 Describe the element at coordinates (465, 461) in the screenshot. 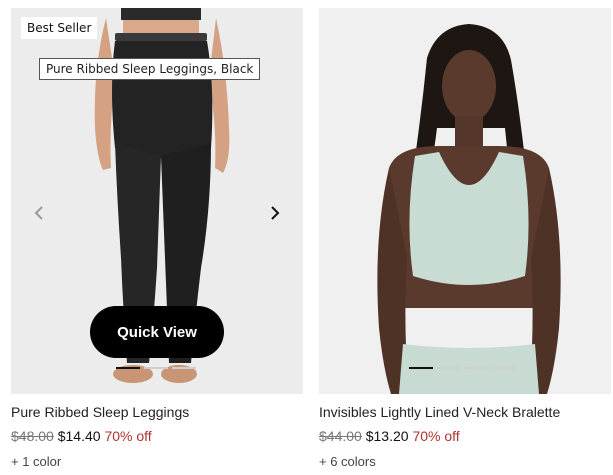

I see `color-count: + 6 colors` at that location.